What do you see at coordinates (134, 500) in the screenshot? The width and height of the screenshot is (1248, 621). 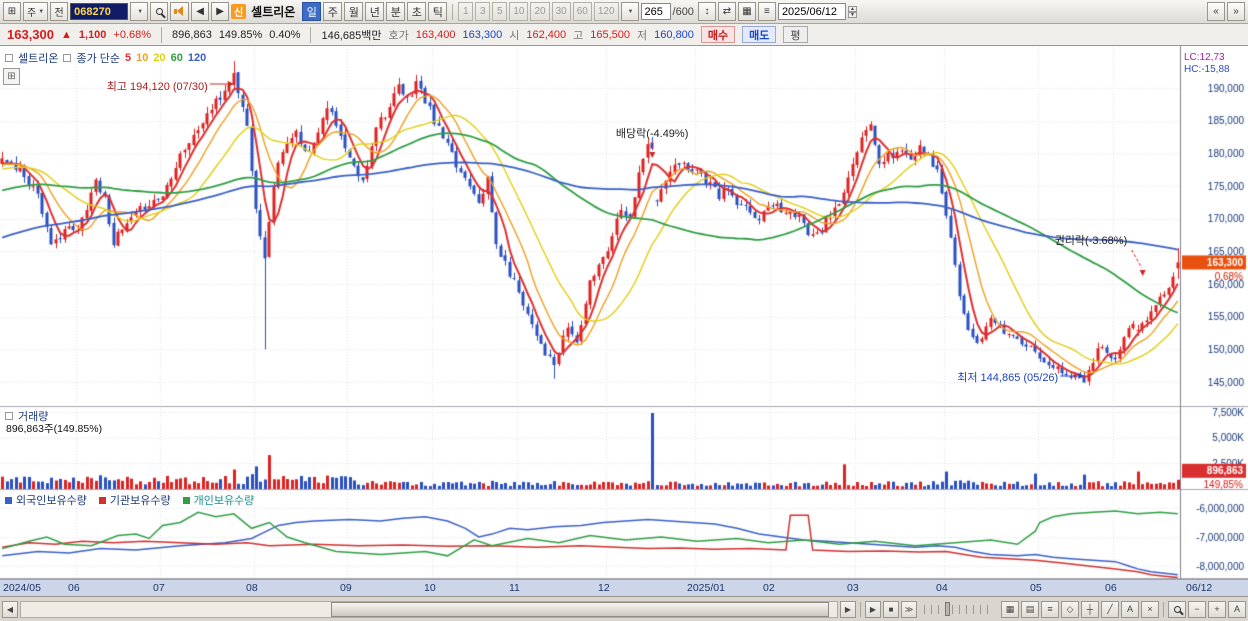 I see `legend-institution-holdings: 기관보유수량` at bounding box center [134, 500].